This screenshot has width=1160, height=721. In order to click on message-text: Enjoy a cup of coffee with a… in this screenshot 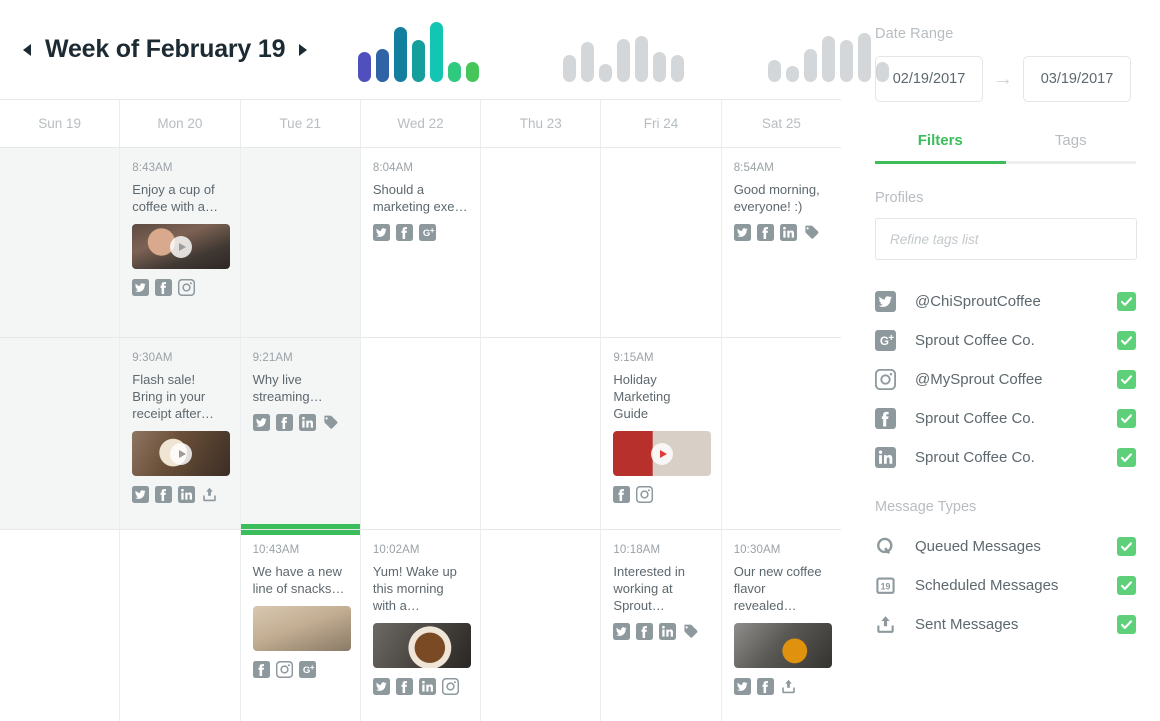, I will do `click(175, 198)`.